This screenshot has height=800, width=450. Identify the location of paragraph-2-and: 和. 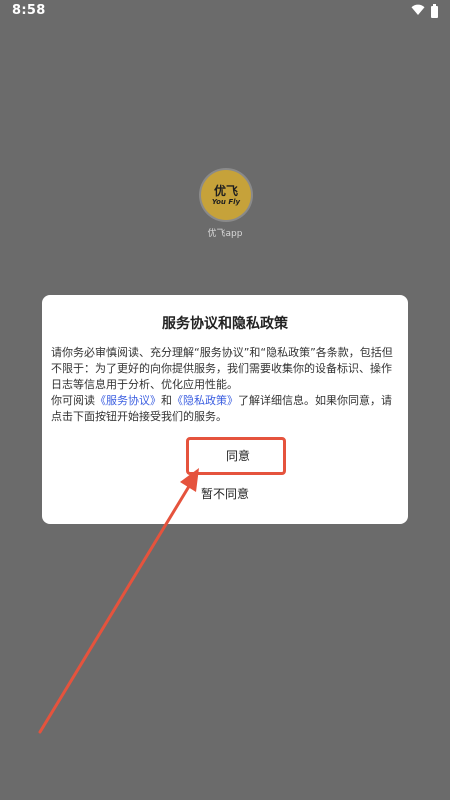
(166, 400).